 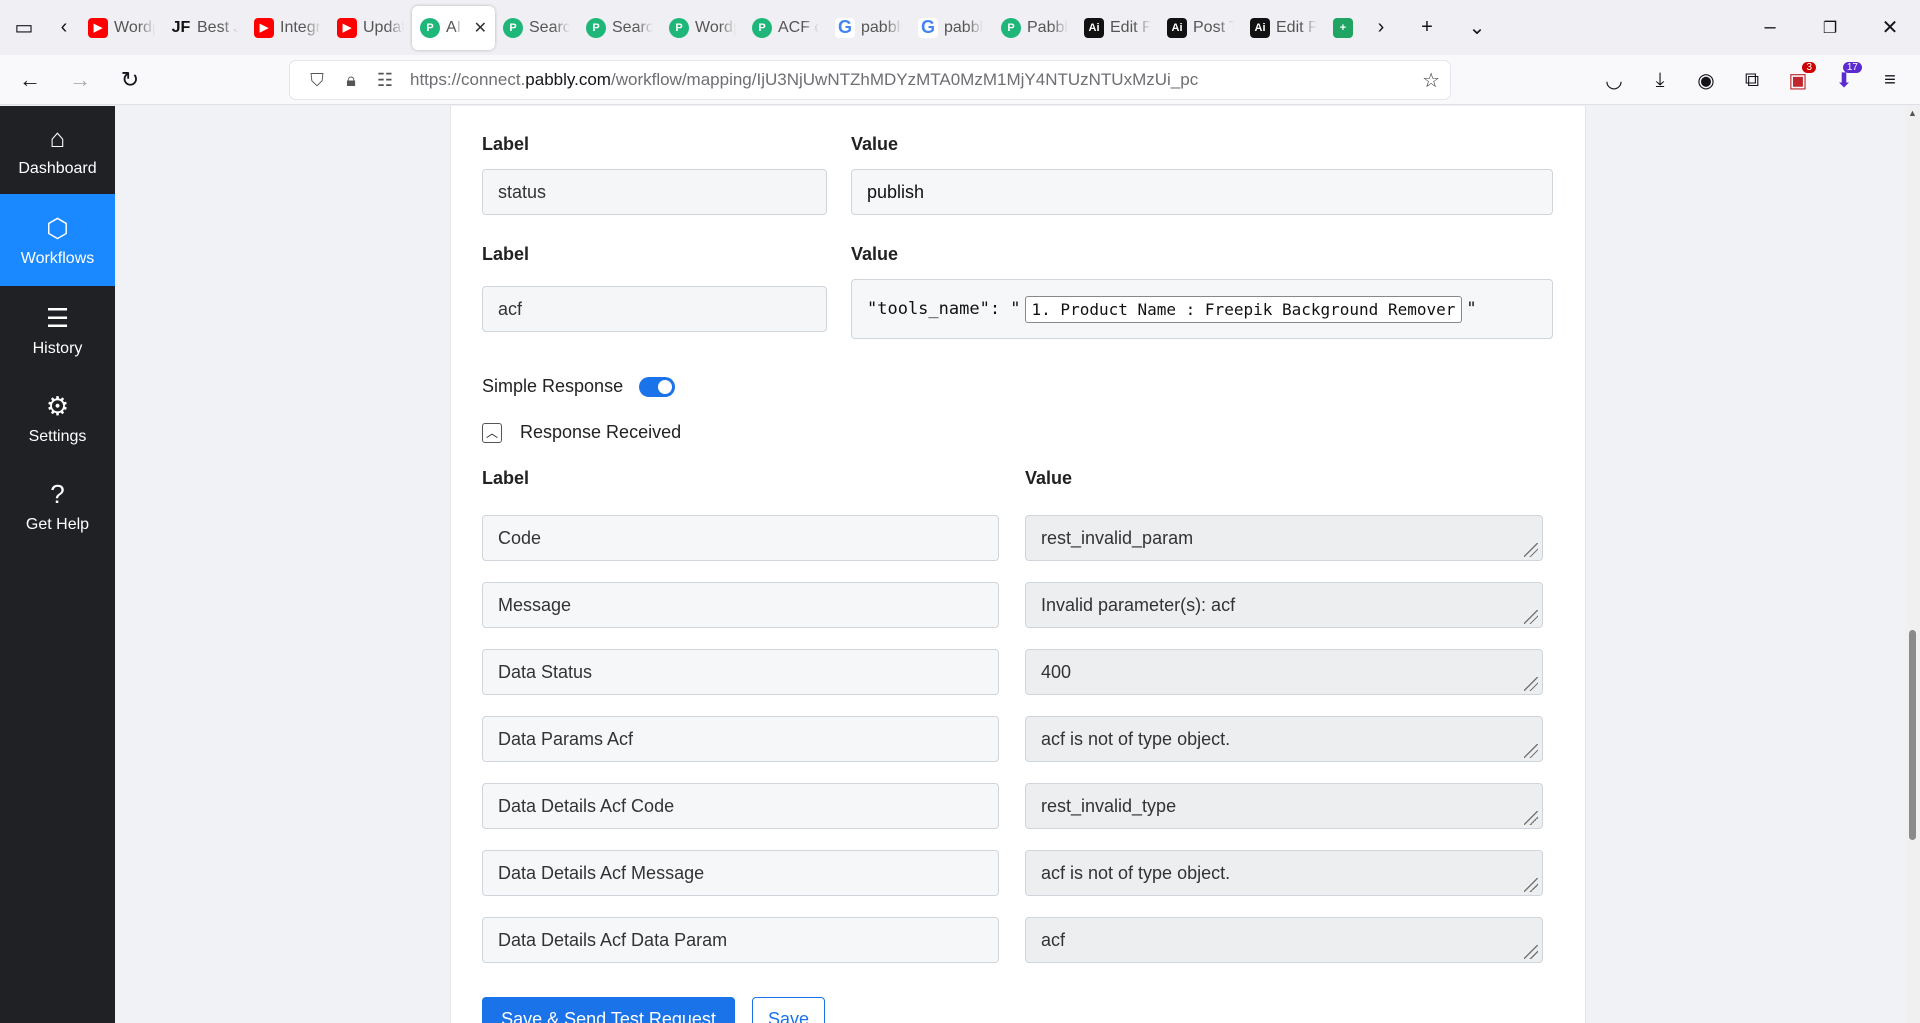 I want to click on sidebar-item-history: ☰ History, so click(x=57, y=330).